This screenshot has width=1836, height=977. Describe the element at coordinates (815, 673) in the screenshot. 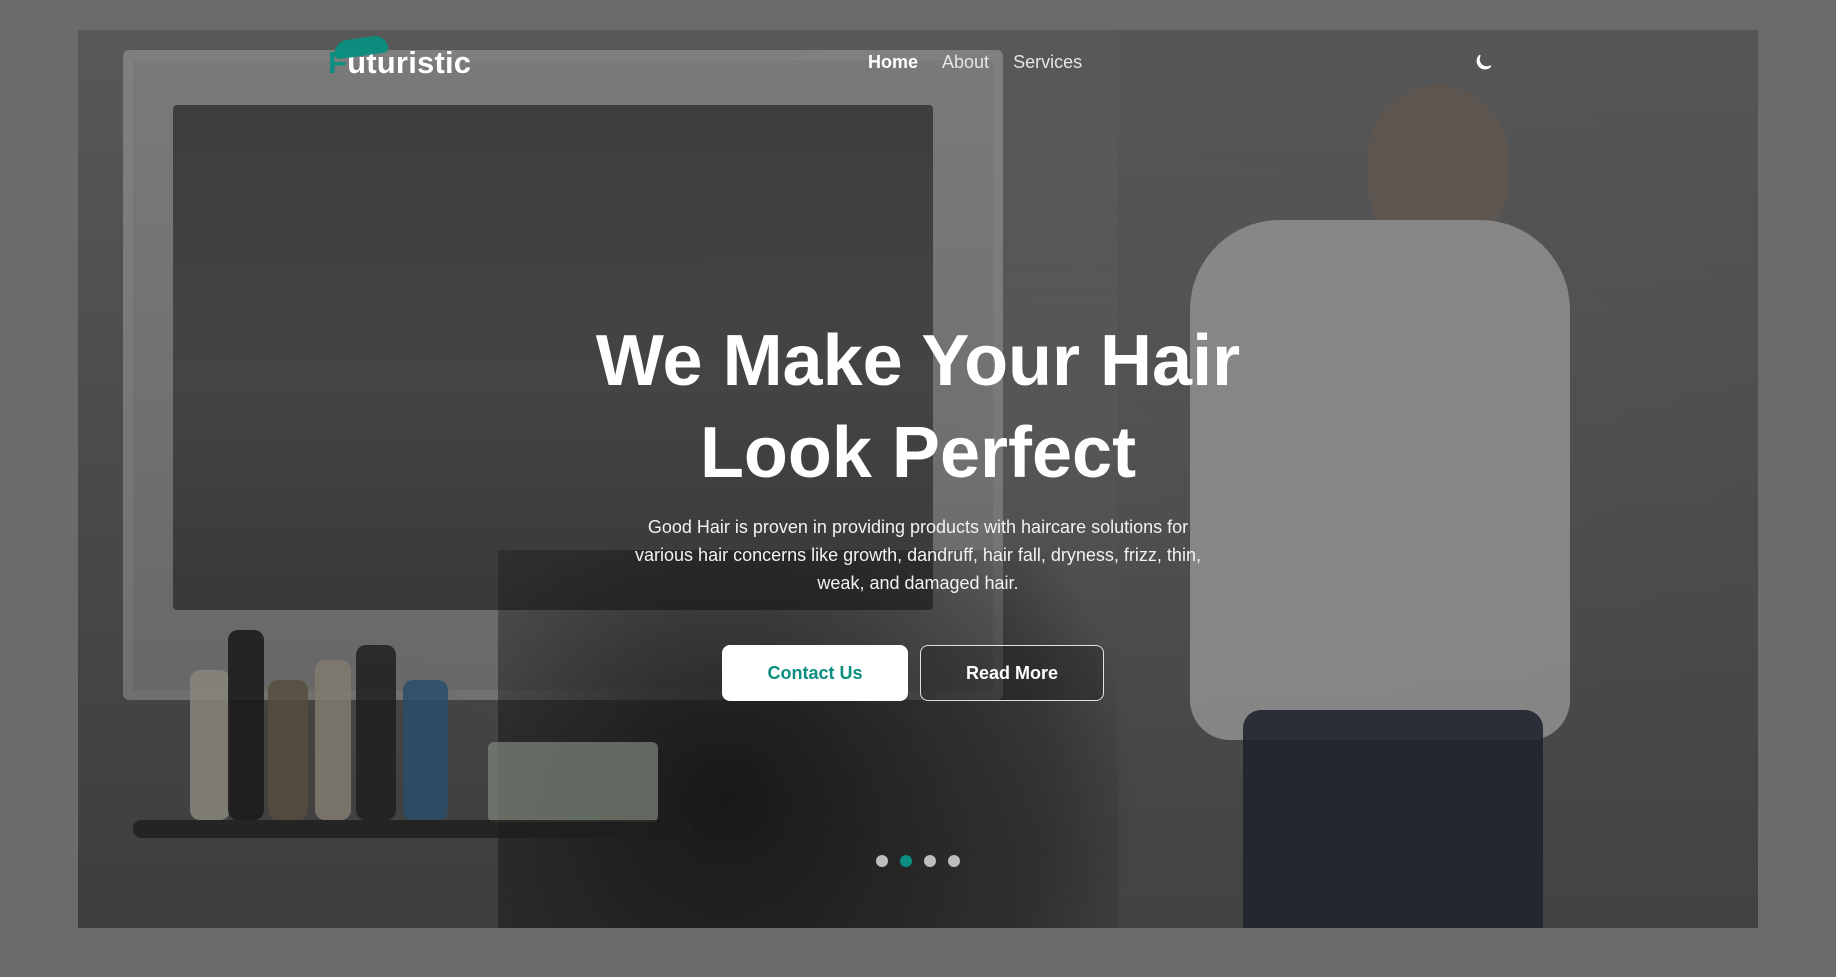

I see `contact-us-button: Contact Us` at that location.